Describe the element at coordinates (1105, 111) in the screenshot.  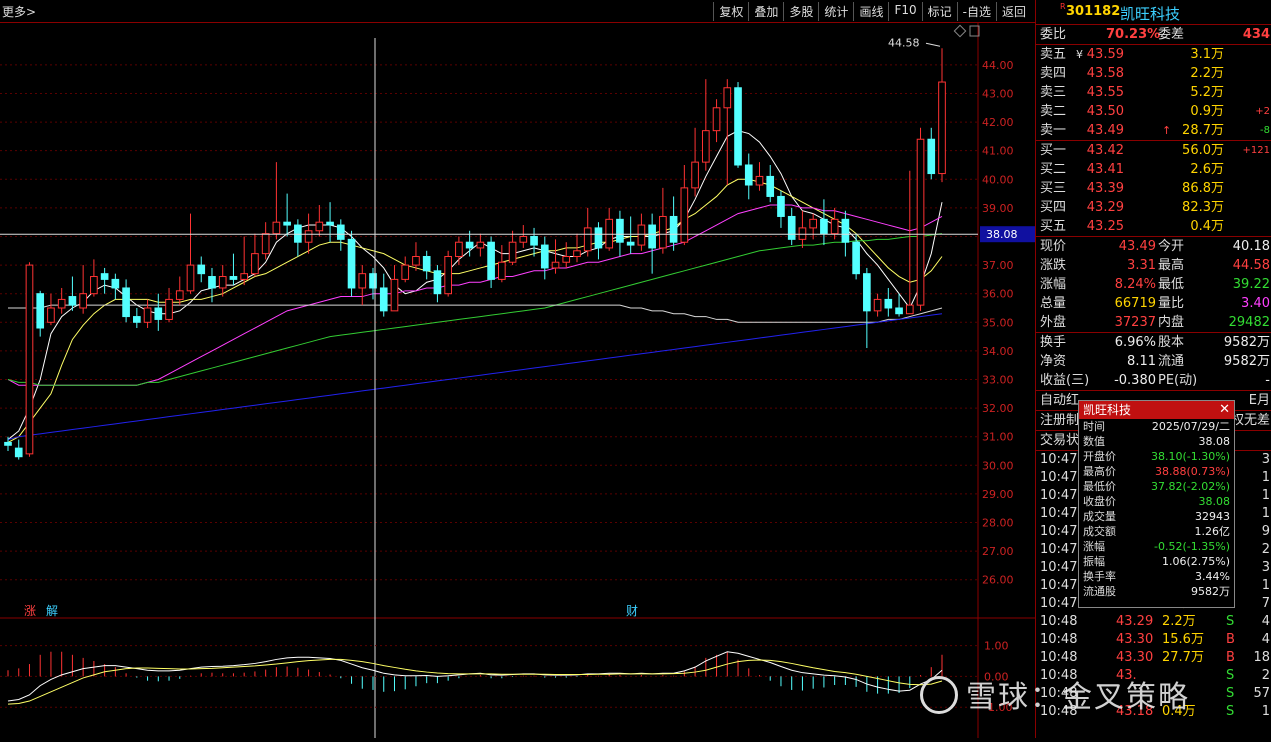
I see `ask-price: 43.50` at that location.